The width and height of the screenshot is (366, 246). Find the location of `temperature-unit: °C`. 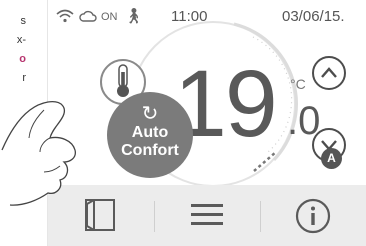

temperature-unit: °C is located at coordinates (298, 84).